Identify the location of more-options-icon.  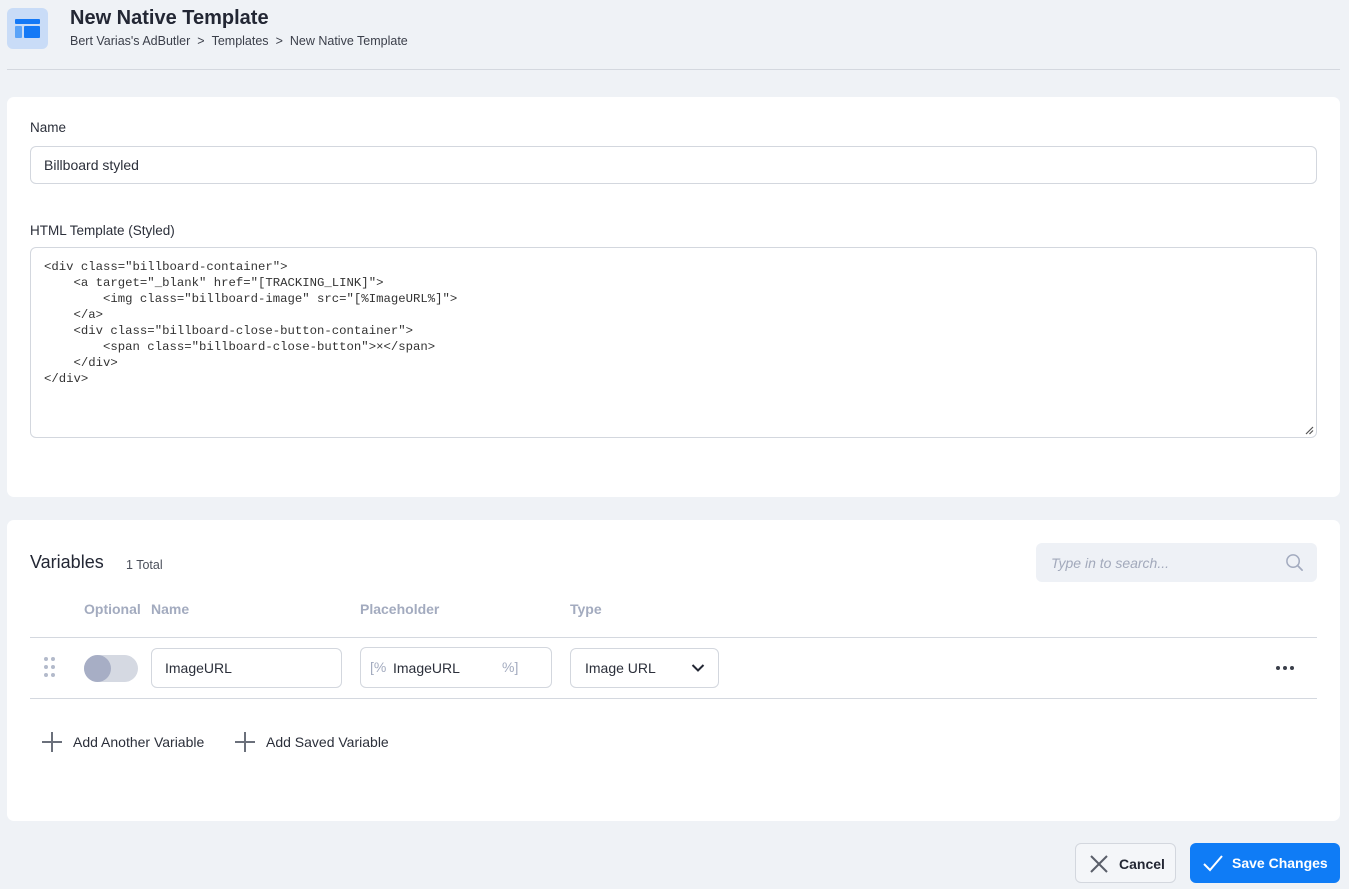
(1286, 668).